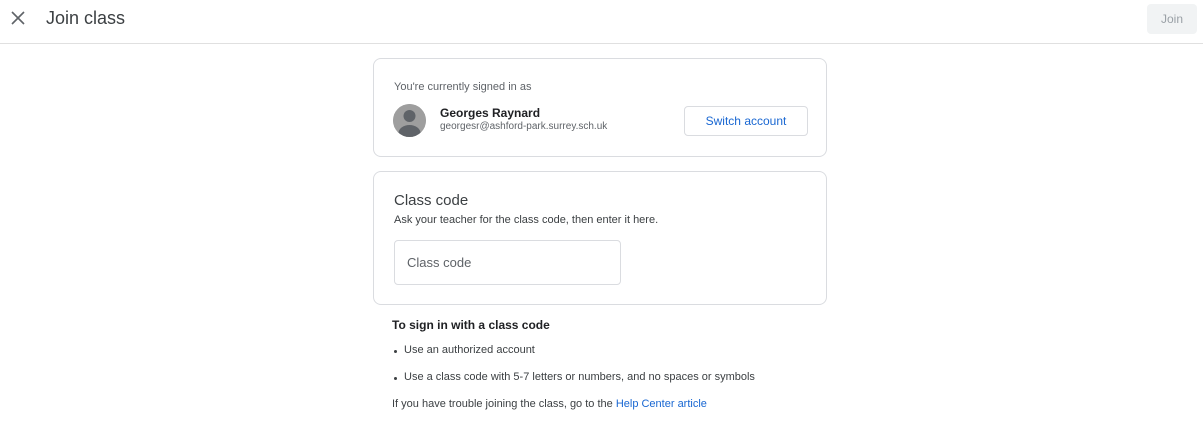 This screenshot has width=1203, height=426. Describe the element at coordinates (601, 22) in the screenshot. I see `top-bar: Join class Join` at that location.